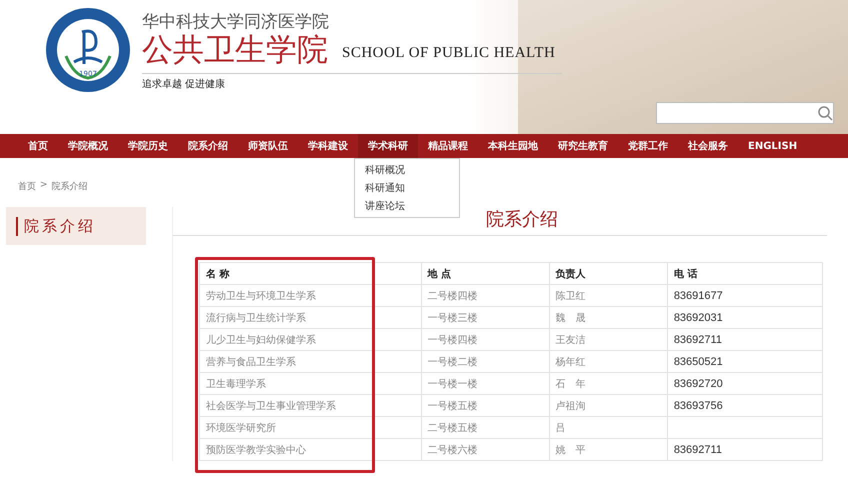 The image size is (848, 479). I want to click on english-name: SCHOOL OF PUBLIC HEALTH, so click(449, 54).